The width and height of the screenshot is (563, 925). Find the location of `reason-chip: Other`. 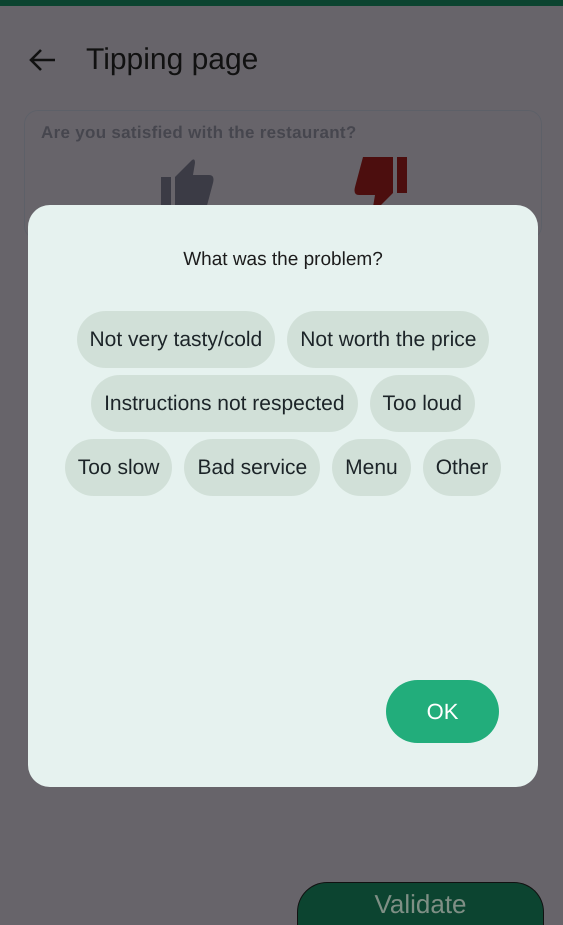

reason-chip: Other is located at coordinates (462, 467).